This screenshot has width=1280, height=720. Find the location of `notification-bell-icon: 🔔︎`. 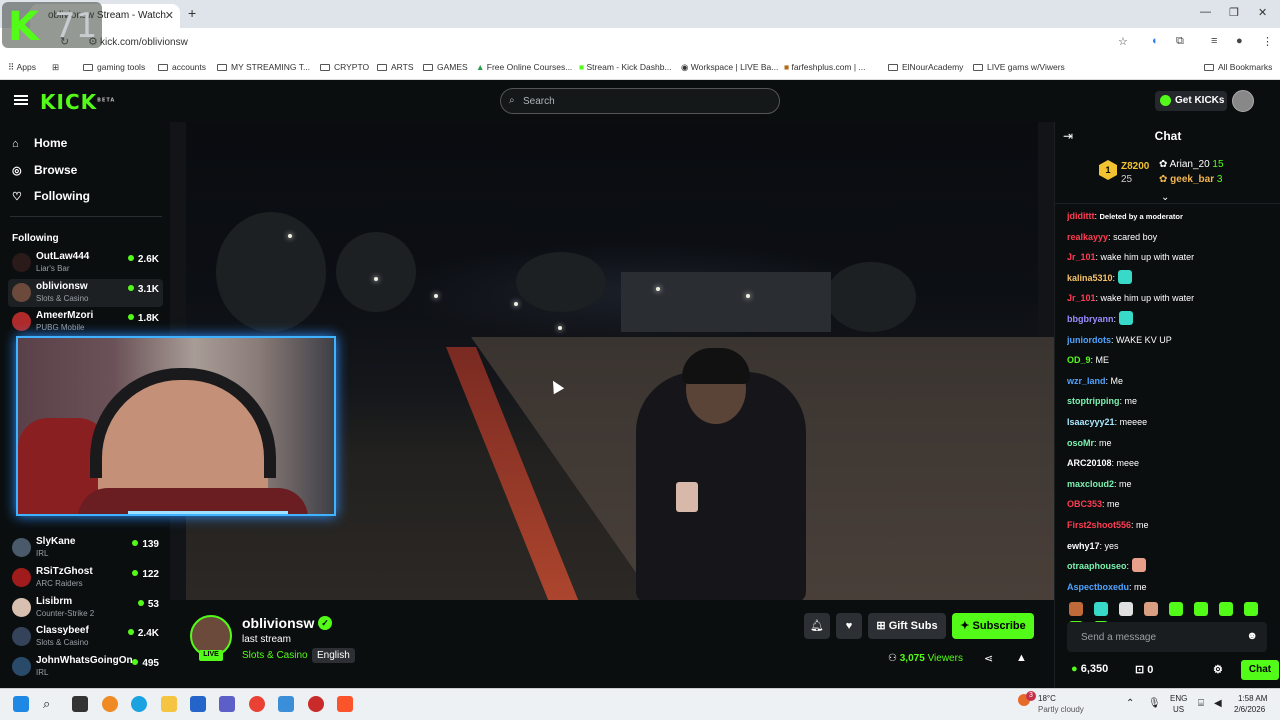

notification-bell-icon: 🔔︎ is located at coordinates (817, 626).